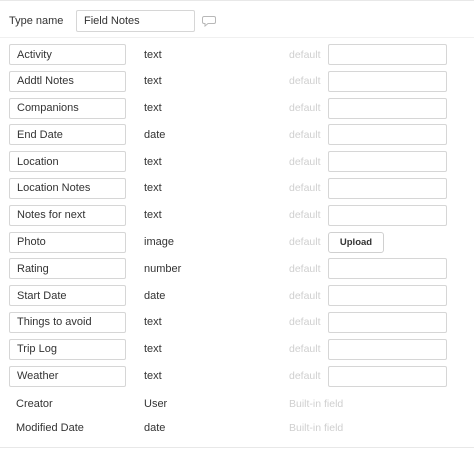  Describe the element at coordinates (67, 81) in the screenshot. I see `field-name-input: Addtl Notes` at that location.